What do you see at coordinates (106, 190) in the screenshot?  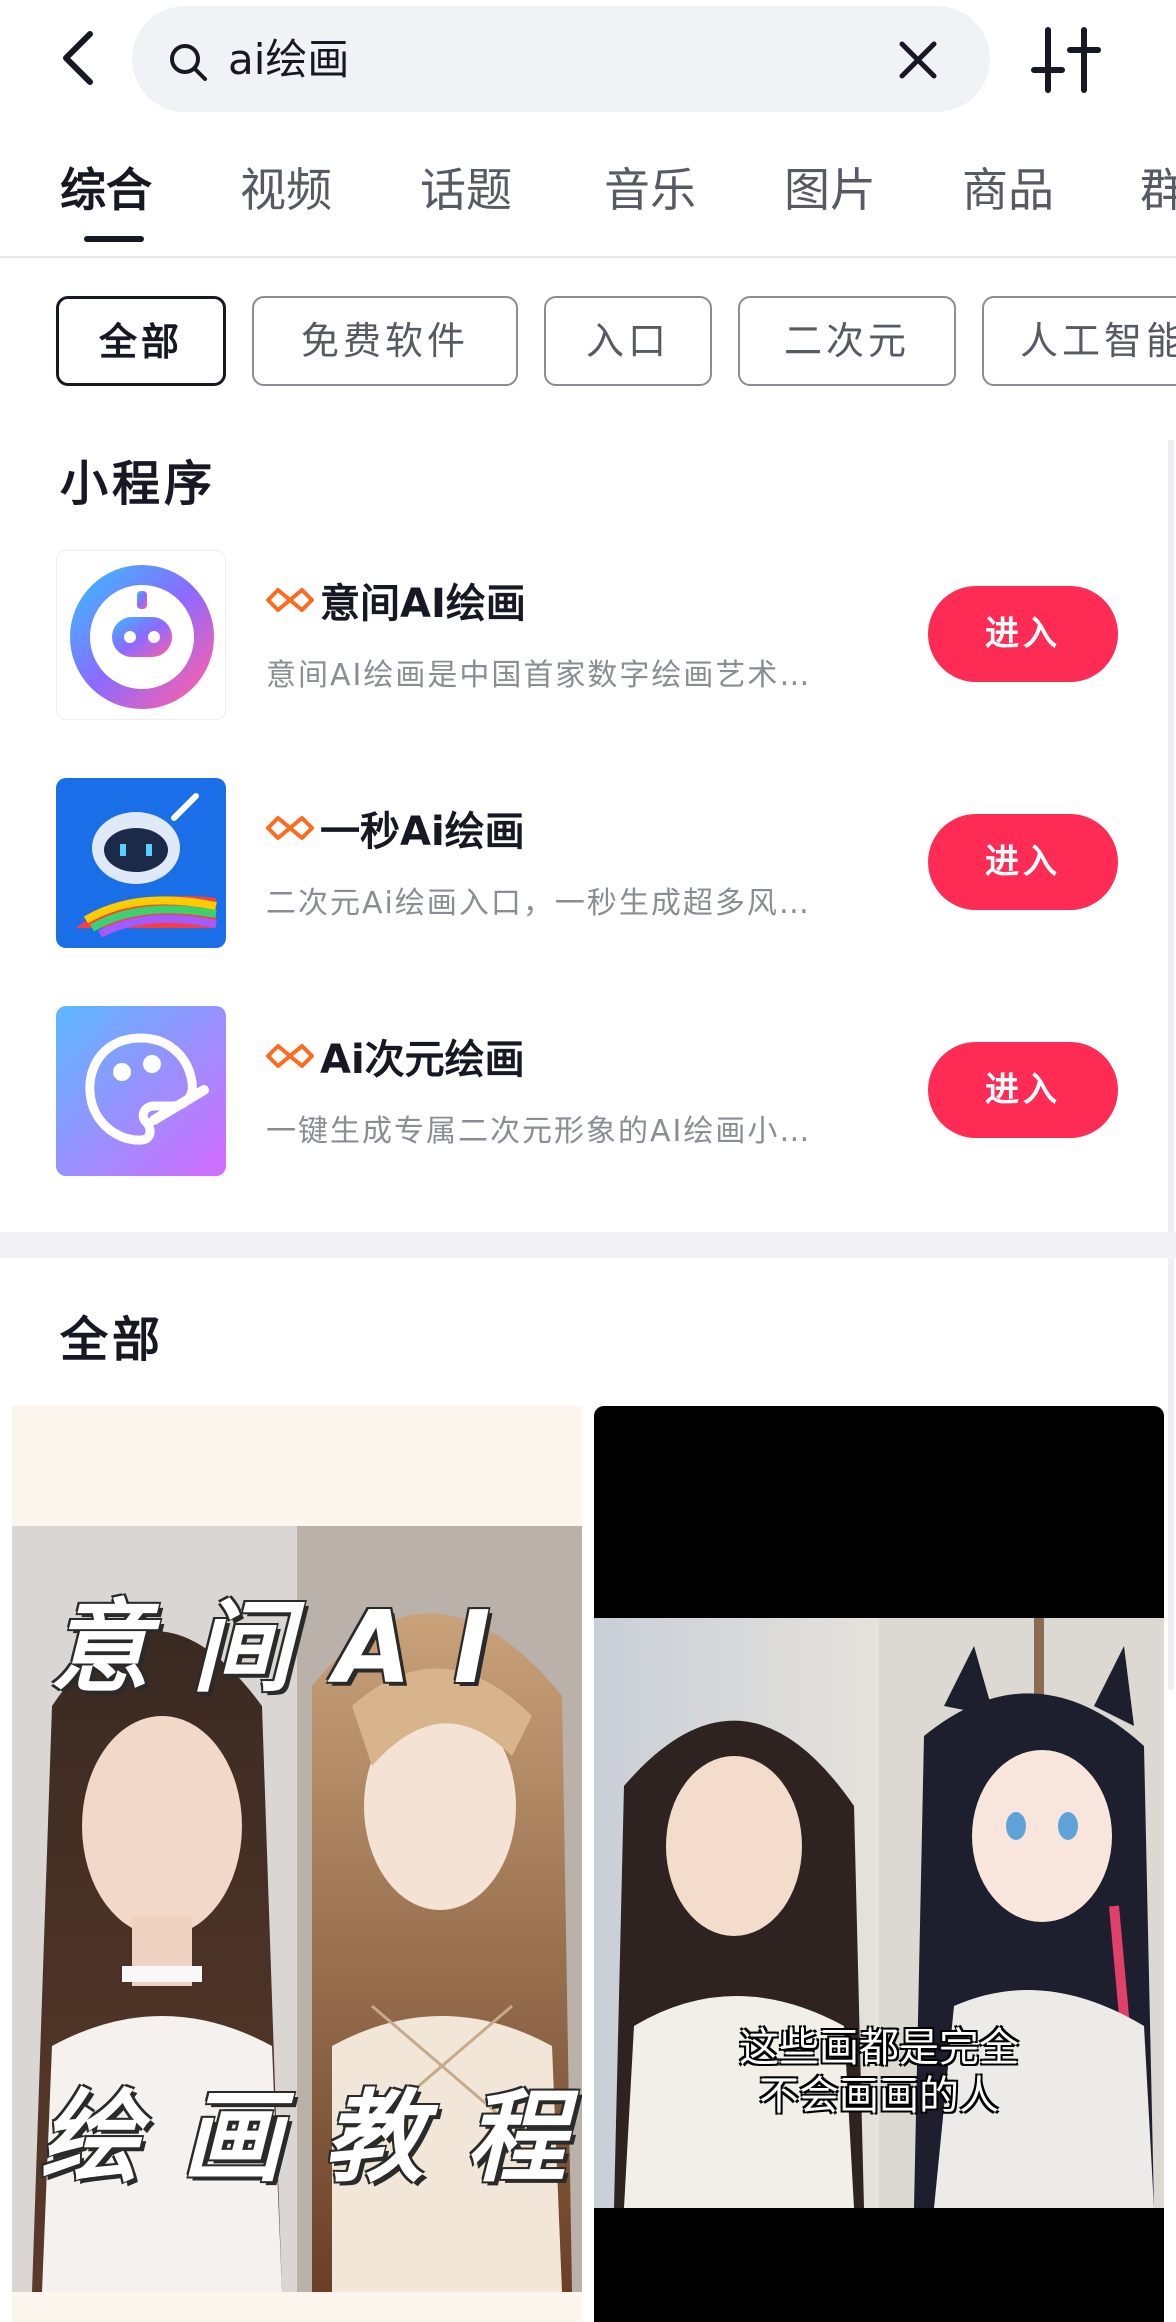 I see `tab-all: 综合` at bounding box center [106, 190].